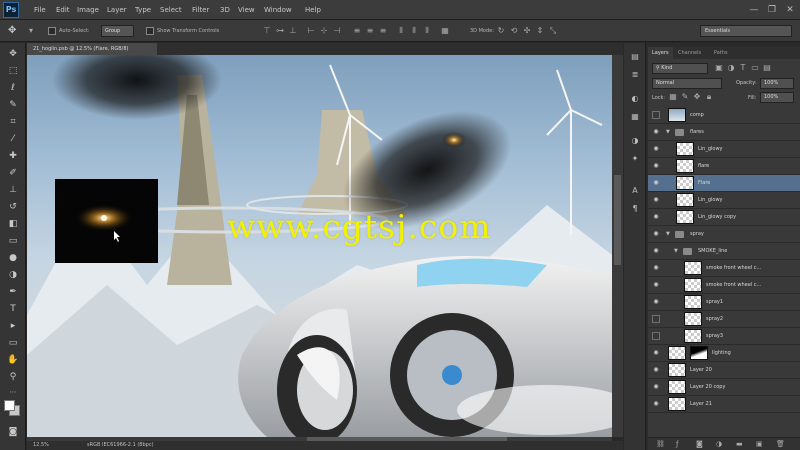  I want to click on menu-view: View, so click(246, 10).